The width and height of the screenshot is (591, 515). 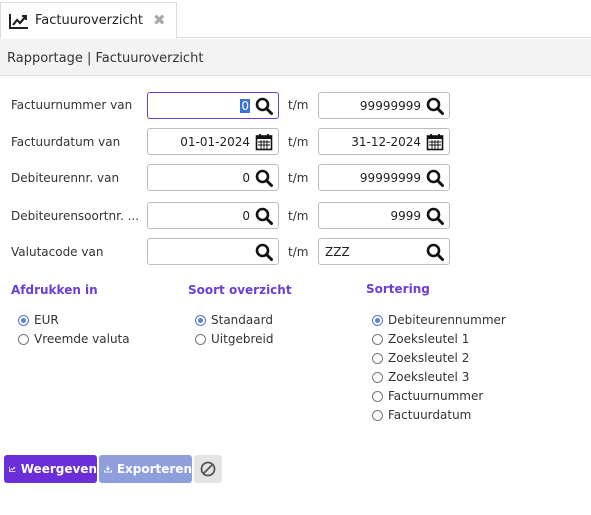 I want to click on debiteurensoortnr-to-input: 9999, so click(x=384, y=215).